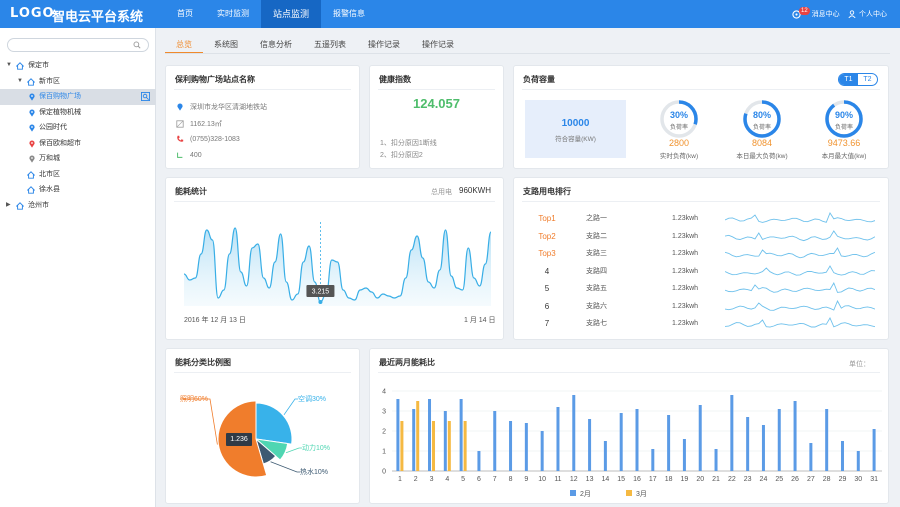  I want to click on transformer-toggle: T1 T2, so click(858, 79).